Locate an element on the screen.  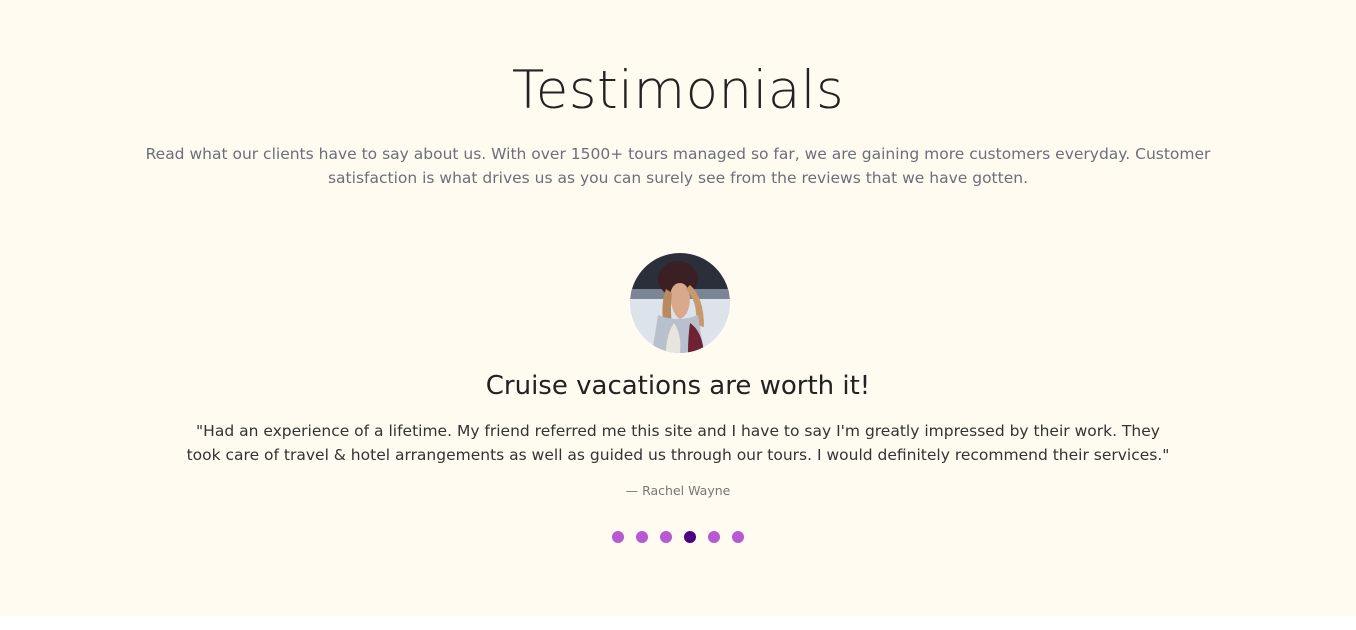
carousel-pagination is located at coordinates (678, 537).